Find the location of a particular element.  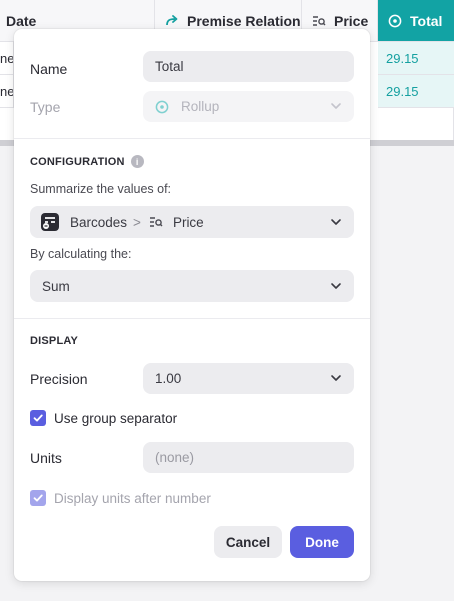

type-label: Type is located at coordinates (45, 106).